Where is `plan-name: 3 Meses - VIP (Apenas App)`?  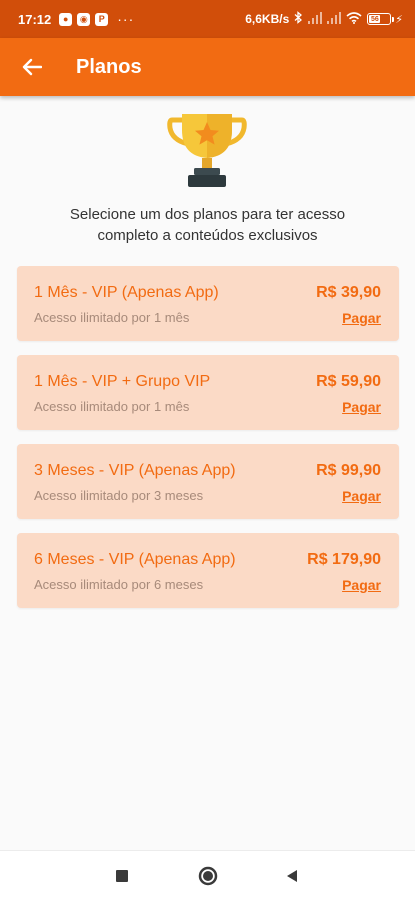
plan-name: 3 Meses - VIP (Apenas App) is located at coordinates (135, 470).